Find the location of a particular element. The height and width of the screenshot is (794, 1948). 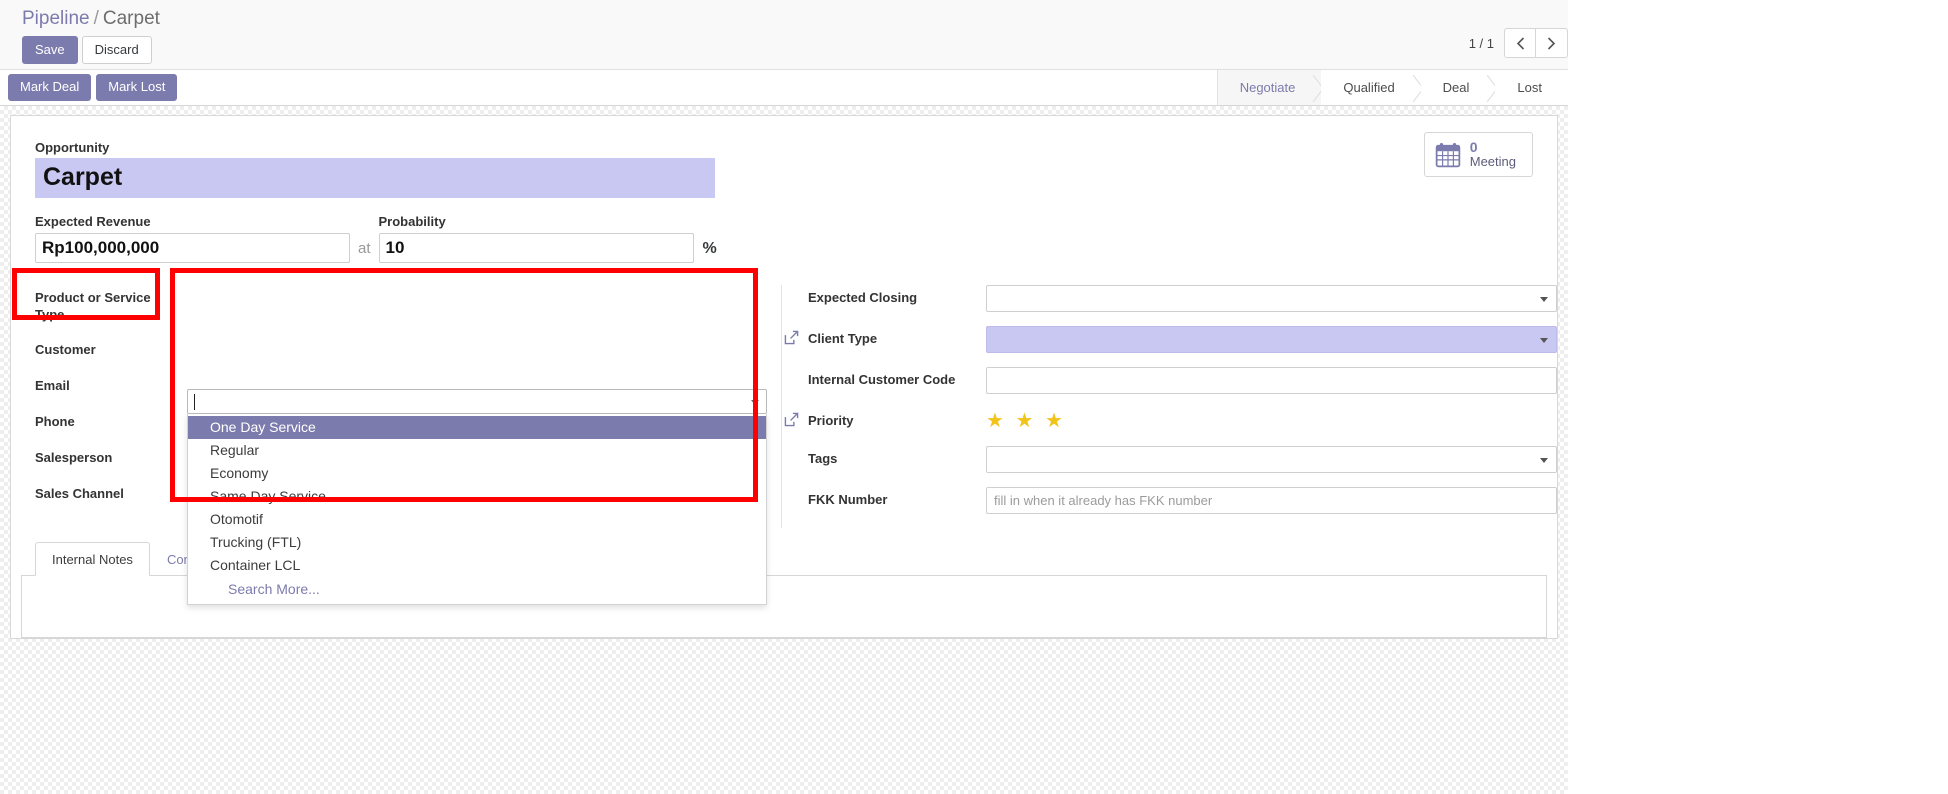

chevron-left-icon is located at coordinates (1520, 43).